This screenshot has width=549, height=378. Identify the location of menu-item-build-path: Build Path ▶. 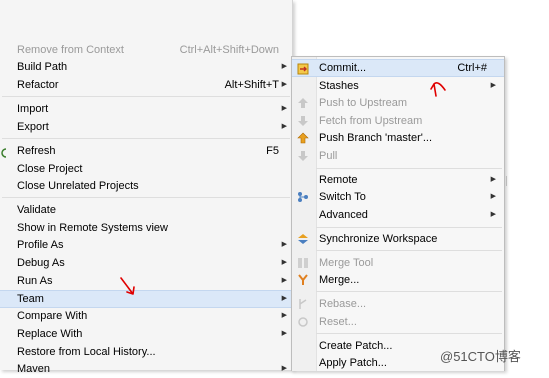
(146, 67).